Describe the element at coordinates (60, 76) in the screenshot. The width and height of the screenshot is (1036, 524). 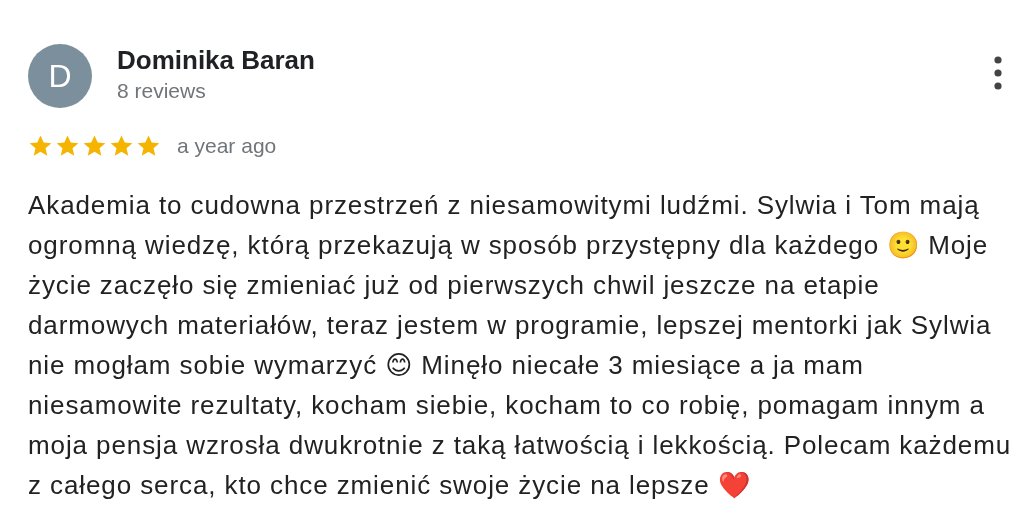
I see `avatar: D` at that location.